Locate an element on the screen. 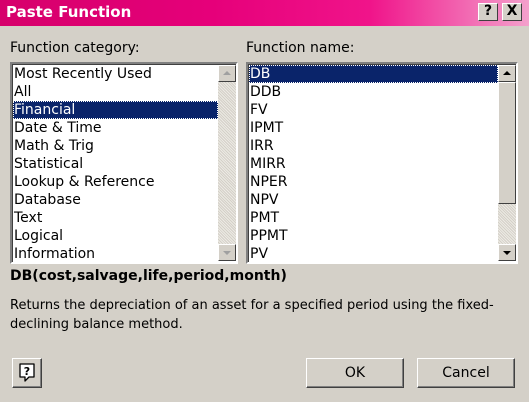  category-list-item: Most Recently Used is located at coordinates (115, 74).